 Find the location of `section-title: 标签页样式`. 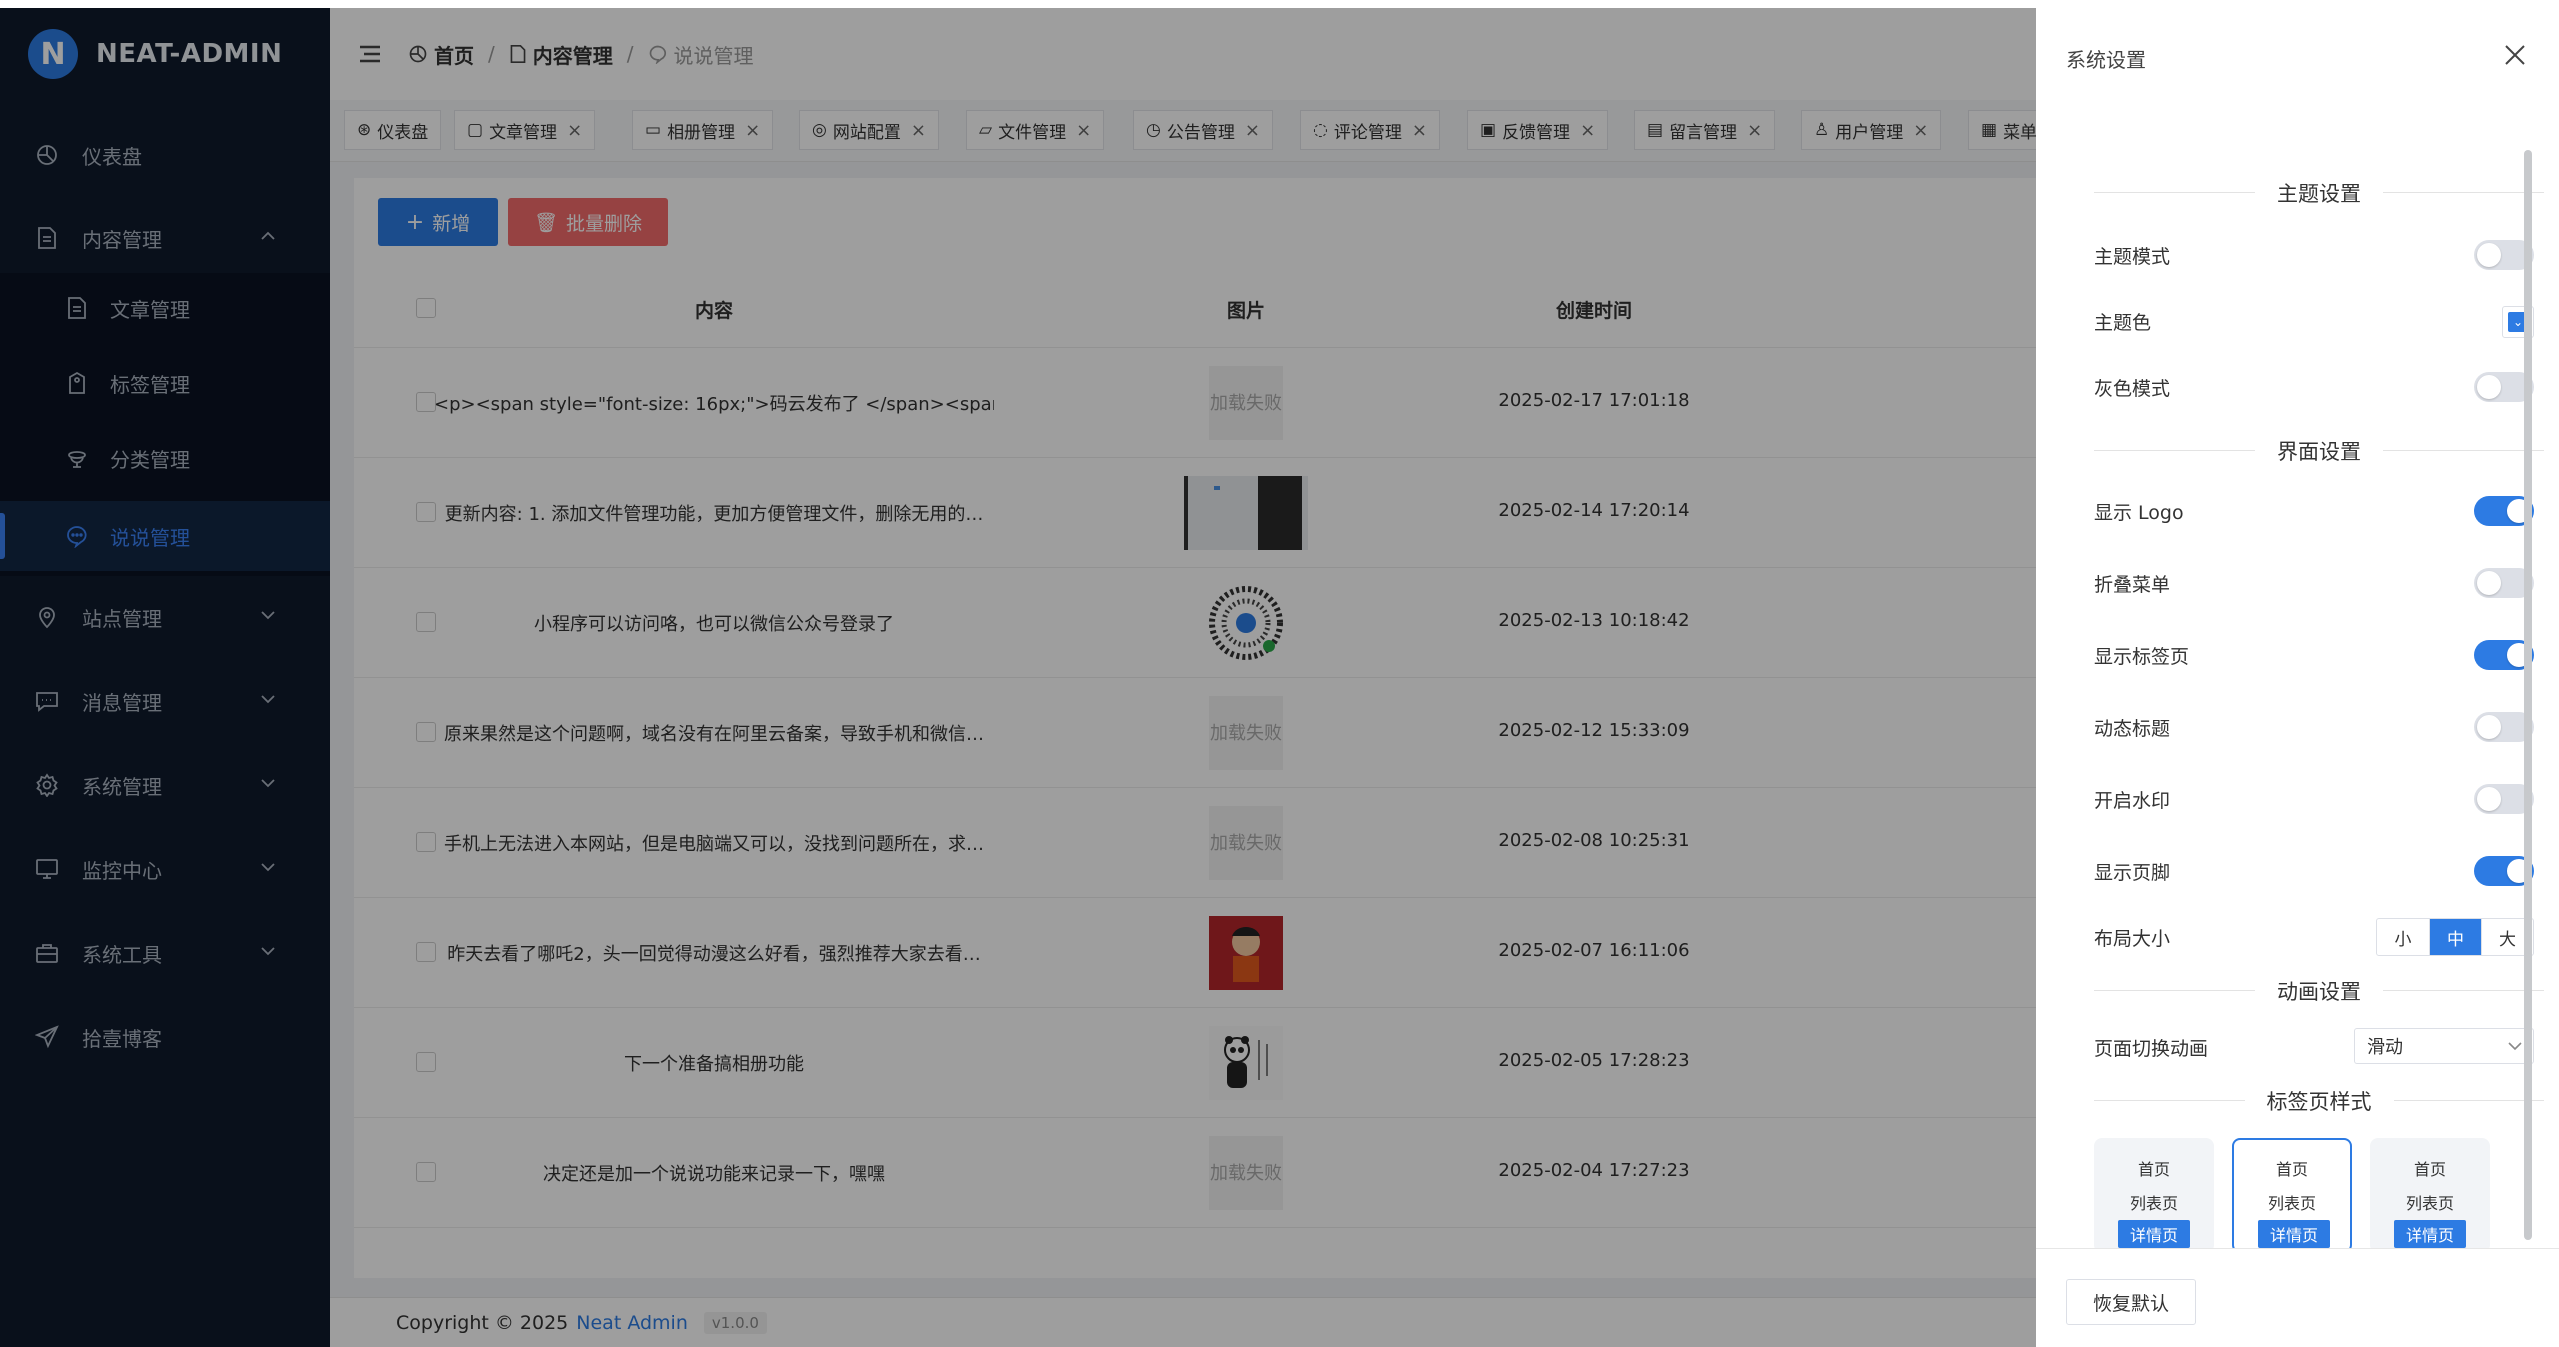

section-title: 标签页样式 is located at coordinates (2319, 1102).